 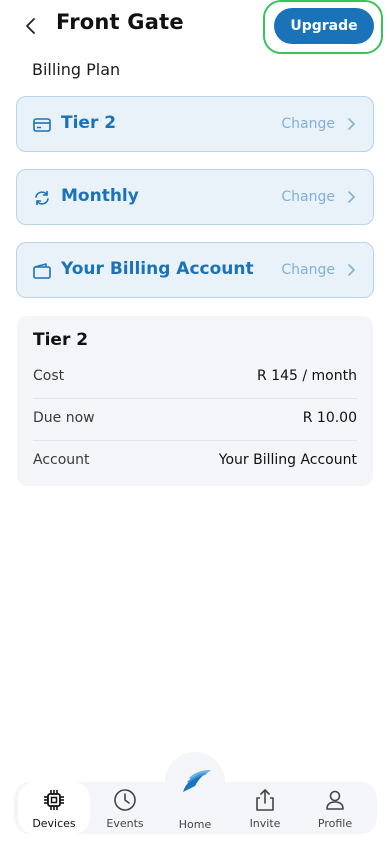 What do you see at coordinates (329, 418) in the screenshot?
I see `row-value: R 10.00` at bounding box center [329, 418].